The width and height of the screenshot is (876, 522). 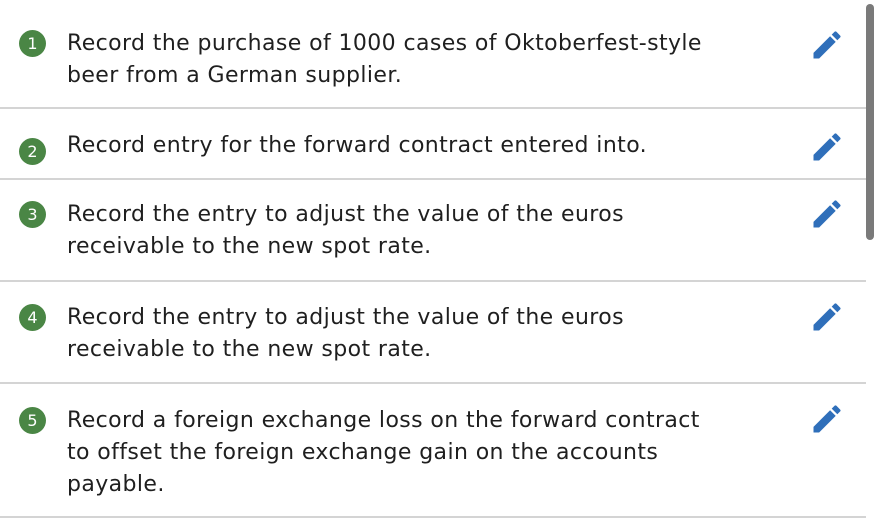 What do you see at coordinates (32, 420) in the screenshot?
I see `step-number-badge: 5` at bounding box center [32, 420].